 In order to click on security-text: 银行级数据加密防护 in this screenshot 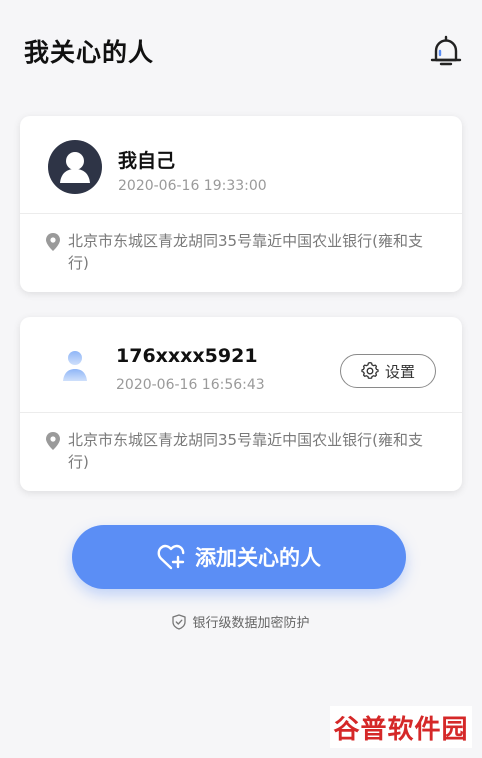, I will do `click(251, 623)`.